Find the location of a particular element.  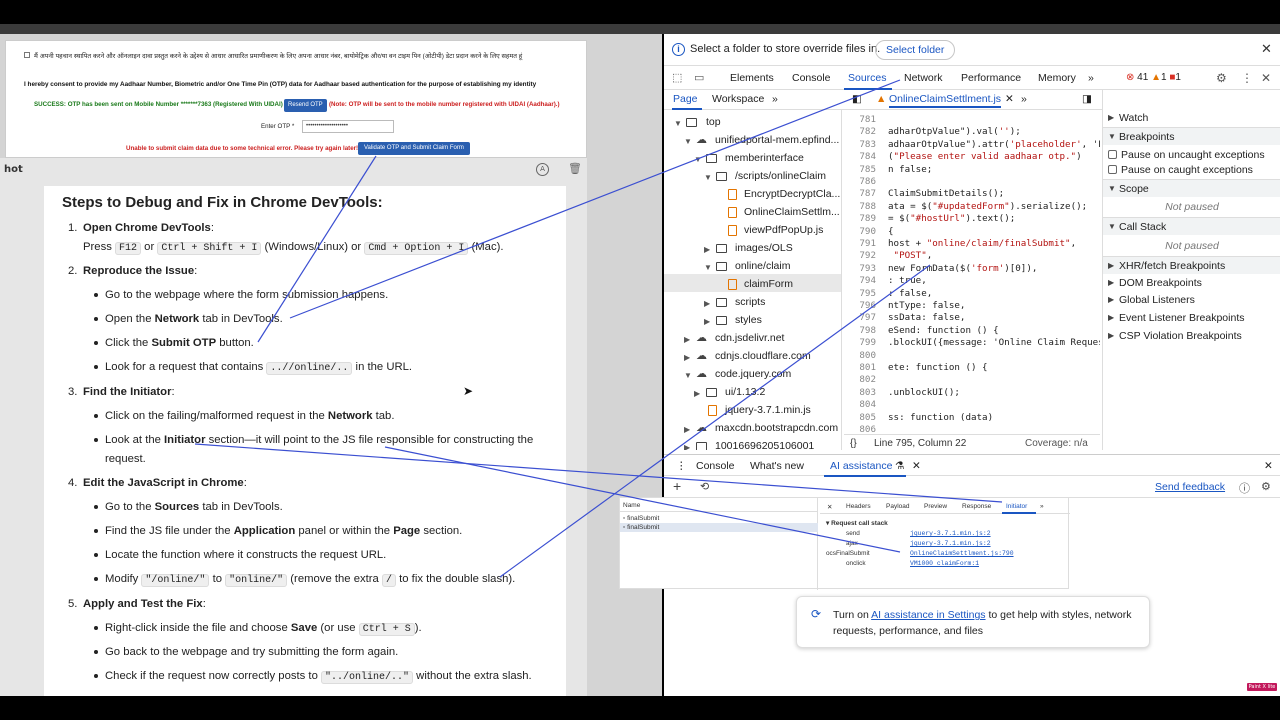

line-number: 799 is located at coordinates (861, 342).